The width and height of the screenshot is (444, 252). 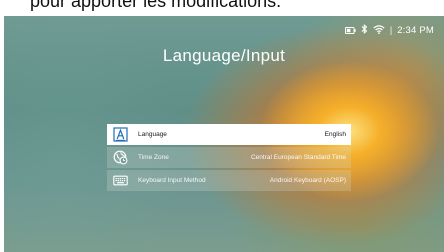 What do you see at coordinates (379, 30) in the screenshot?
I see `wifi-icon` at bounding box center [379, 30].